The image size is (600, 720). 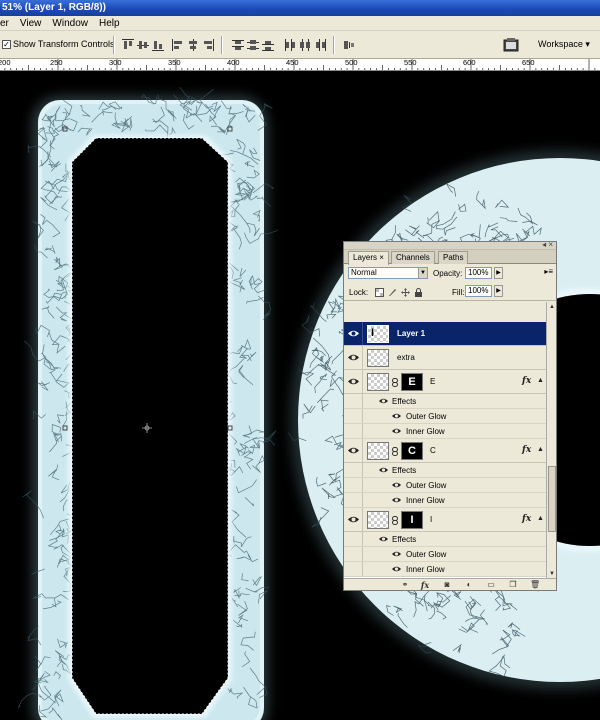 What do you see at coordinates (412, 520) in the screenshot?
I see `layer-mask-thumbnail: I` at bounding box center [412, 520].